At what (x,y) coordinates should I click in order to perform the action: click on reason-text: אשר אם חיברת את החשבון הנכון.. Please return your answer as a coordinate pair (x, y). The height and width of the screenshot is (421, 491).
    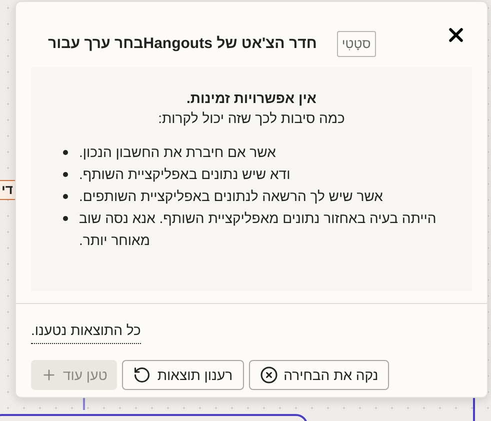
    Looking at the image, I should click on (178, 152).